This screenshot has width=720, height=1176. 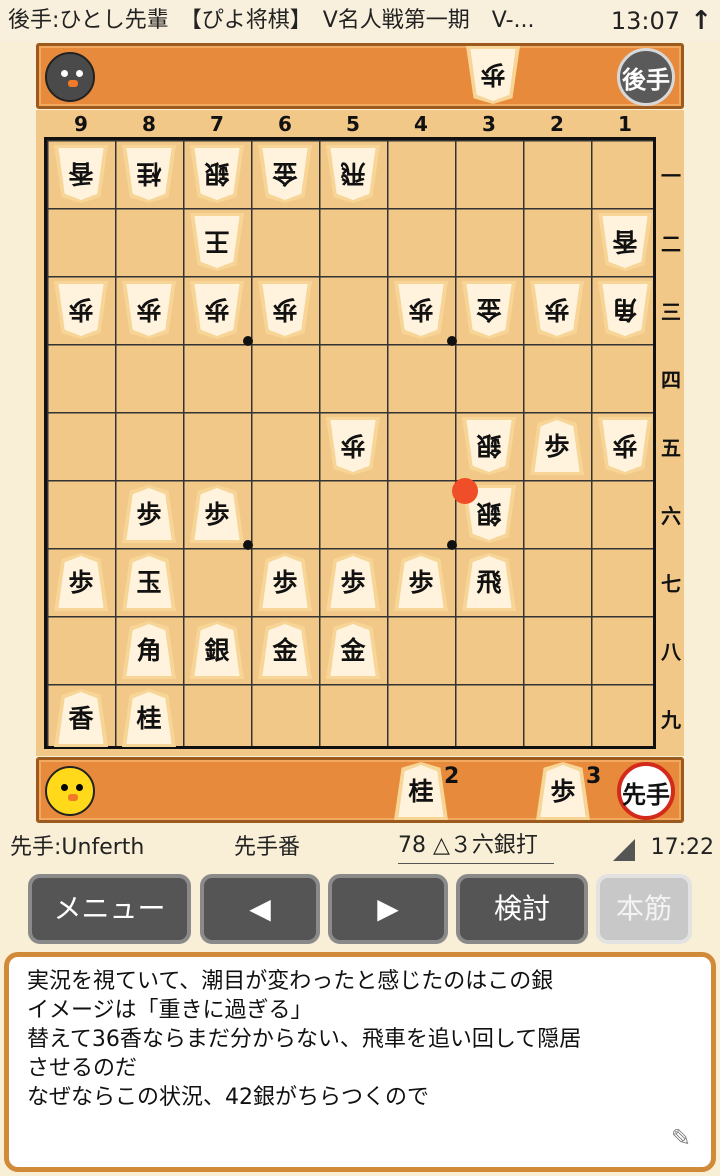 What do you see at coordinates (476, 846) in the screenshot?
I see `current-move: 78 △３六銀打` at bounding box center [476, 846].